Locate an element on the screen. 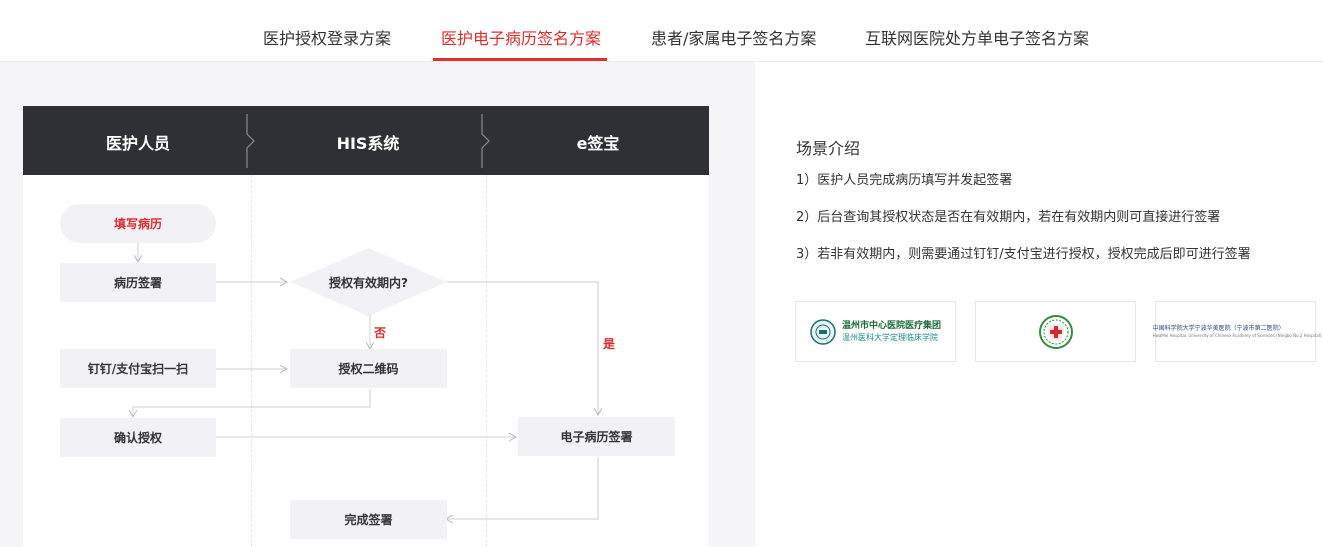 This screenshot has height=547, width=1323. tab-internet-hospital-prescription: 互联网医院处方单电子签名方案 is located at coordinates (977, 37).